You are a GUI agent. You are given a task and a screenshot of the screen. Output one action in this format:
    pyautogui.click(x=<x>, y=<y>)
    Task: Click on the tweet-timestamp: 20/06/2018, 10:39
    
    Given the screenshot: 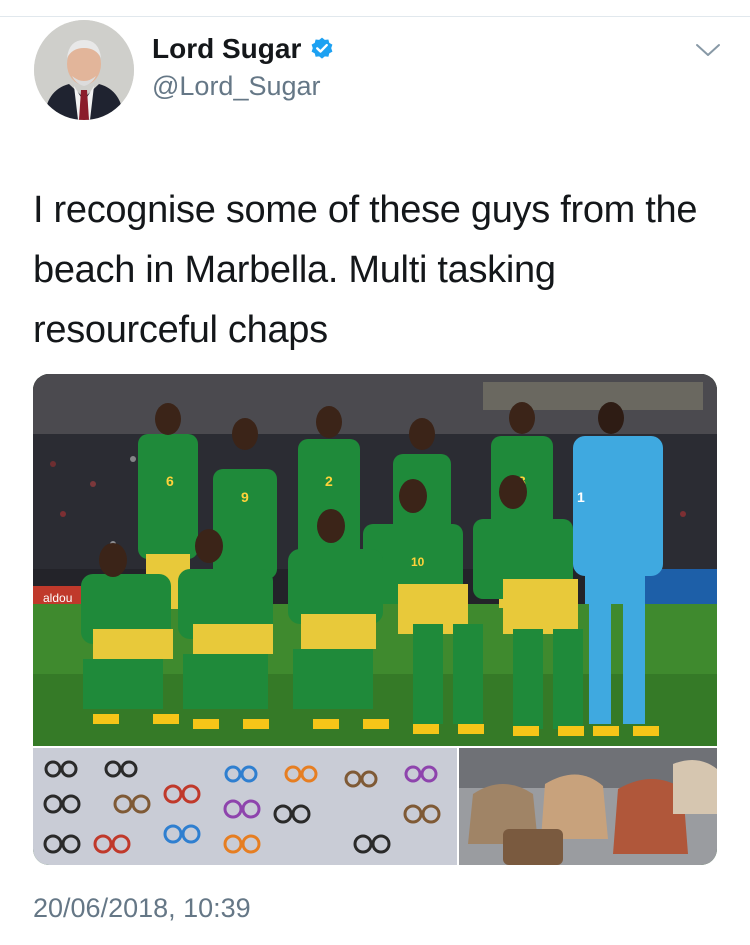 What is the action you would take?
    pyautogui.click(x=142, y=908)
    